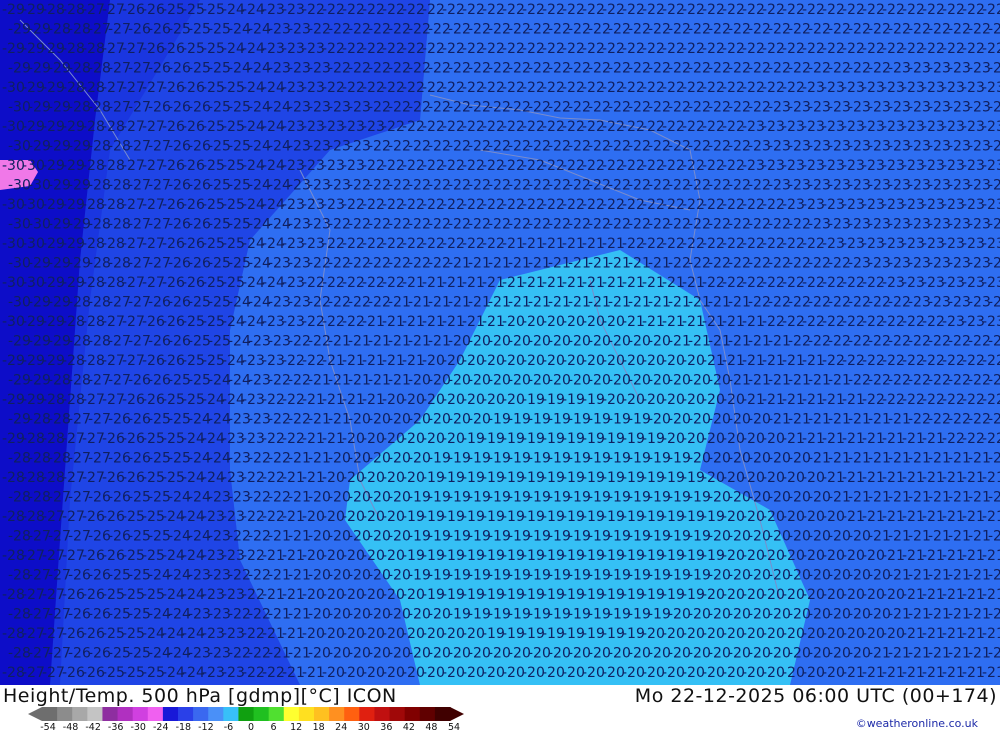 This screenshot has width=1000, height=733. What do you see at coordinates (916, 723) in the screenshot?
I see `copyright: ©weatheronline.co.uk` at bounding box center [916, 723].